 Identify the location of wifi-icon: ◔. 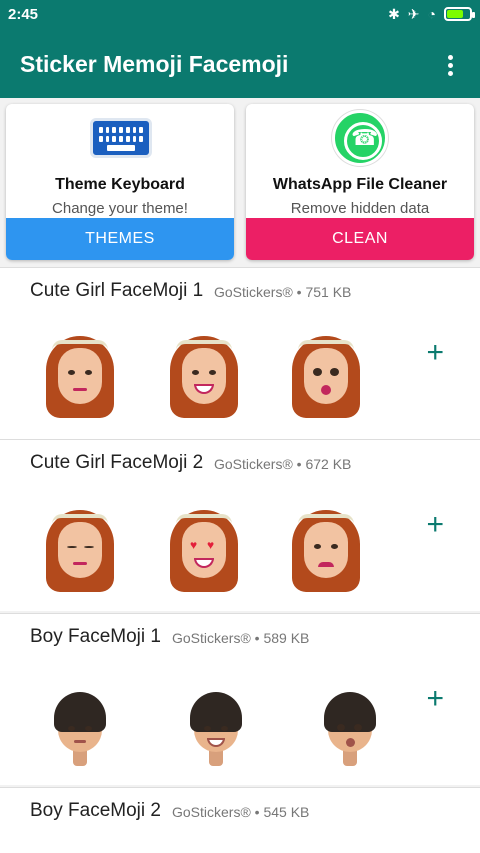
(431, 14).